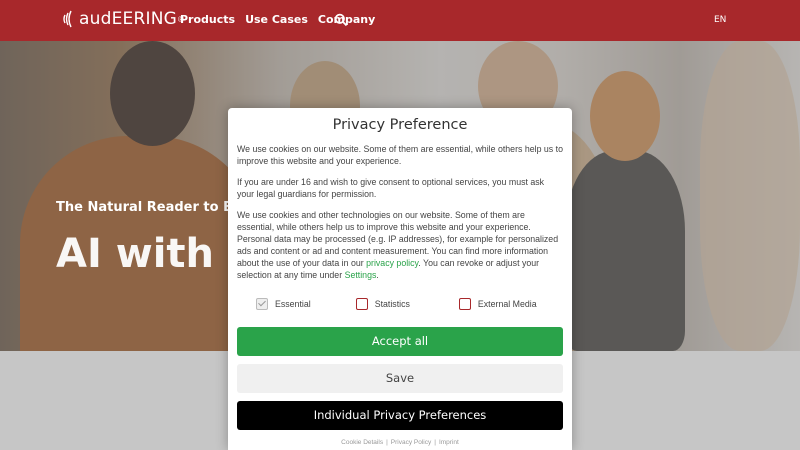 This screenshot has height=450, width=800. I want to click on external-media-checkbox: External Media, so click(497, 304).